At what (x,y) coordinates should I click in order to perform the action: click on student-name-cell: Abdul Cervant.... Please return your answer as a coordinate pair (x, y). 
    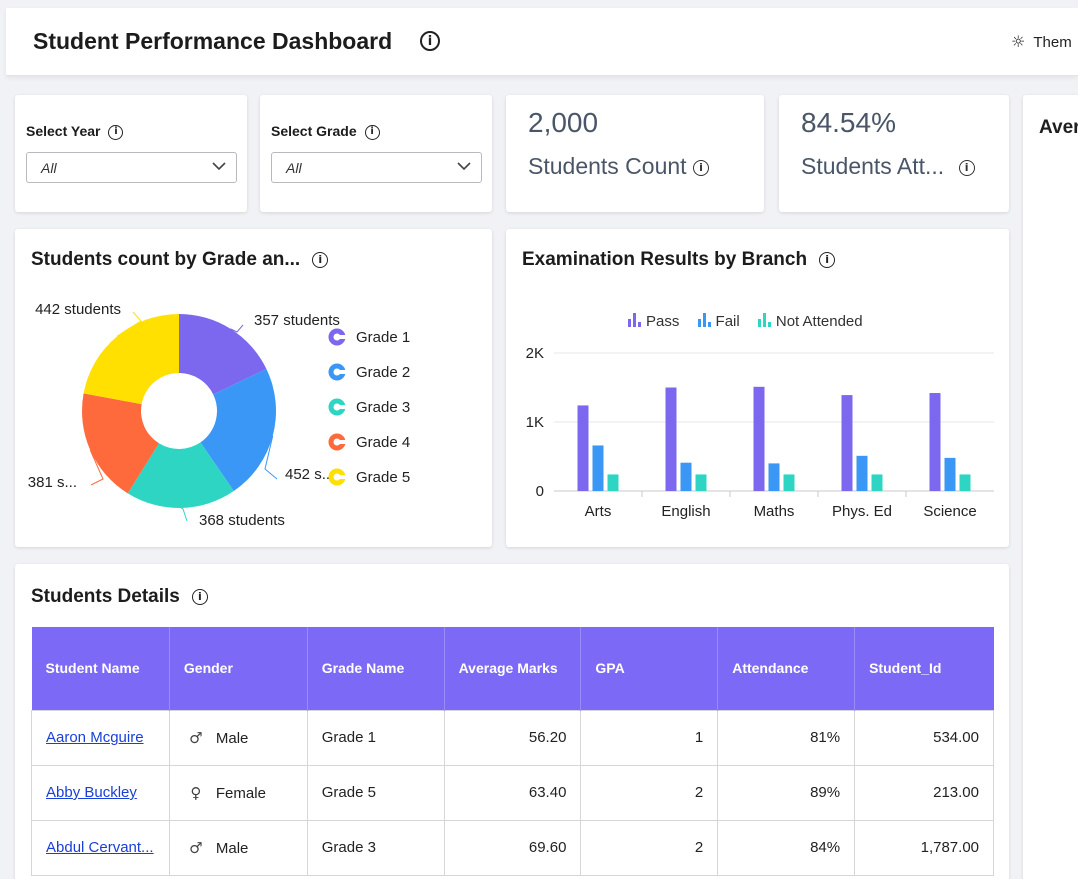
    Looking at the image, I should click on (100, 847).